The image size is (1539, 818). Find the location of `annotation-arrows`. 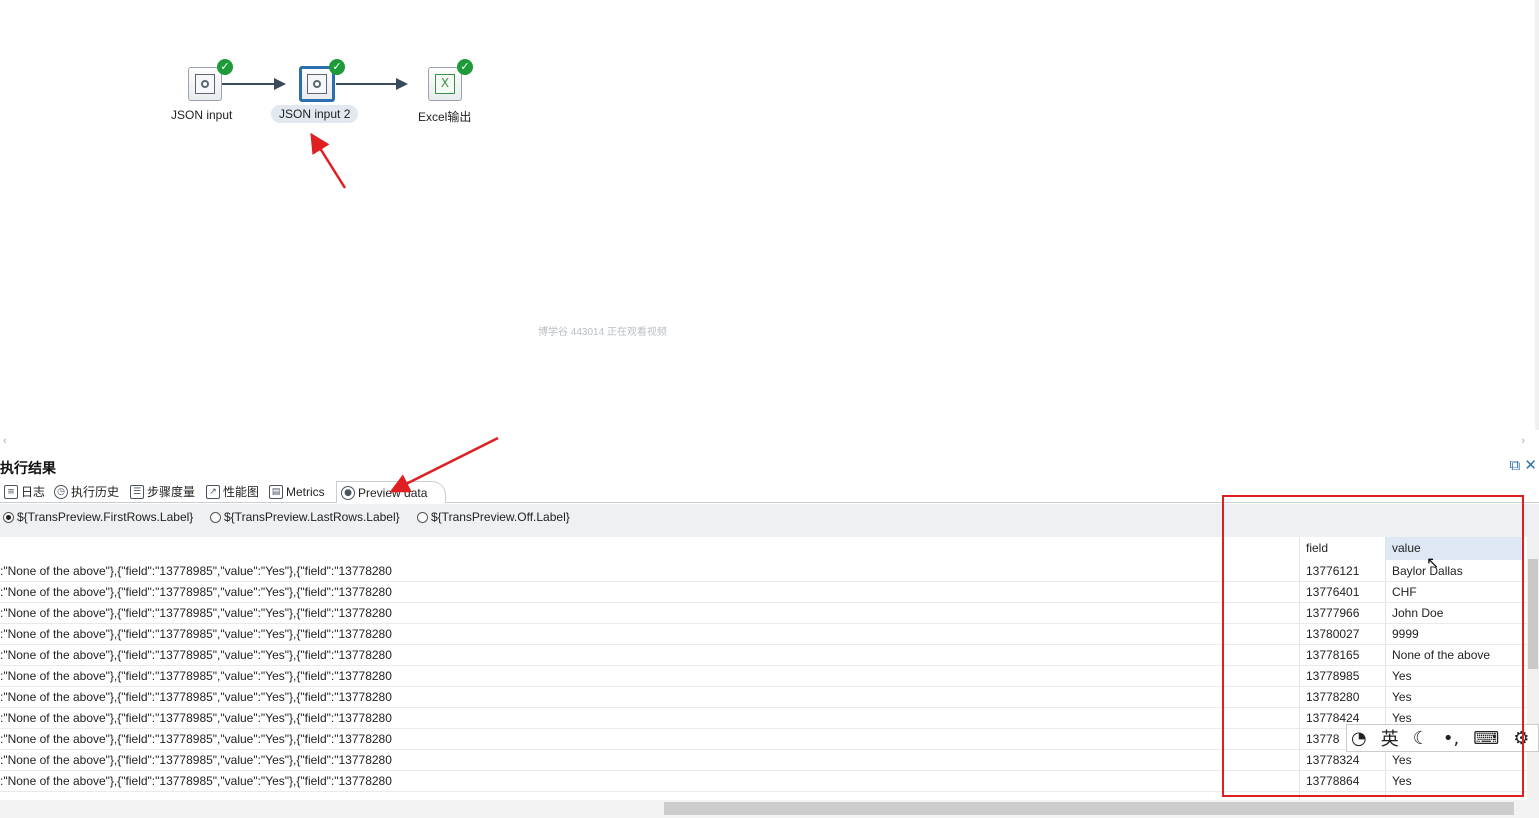

annotation-arrows is located at coordinates (404, 312).